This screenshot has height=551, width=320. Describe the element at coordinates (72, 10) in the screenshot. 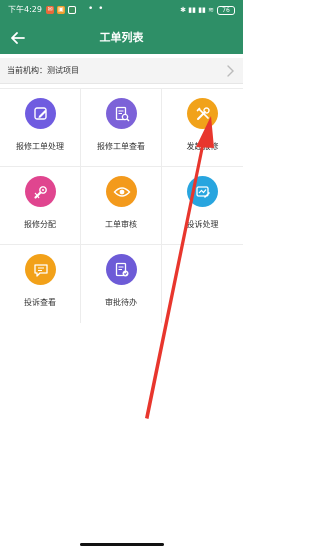

I see `message-notification-icon` at that location.